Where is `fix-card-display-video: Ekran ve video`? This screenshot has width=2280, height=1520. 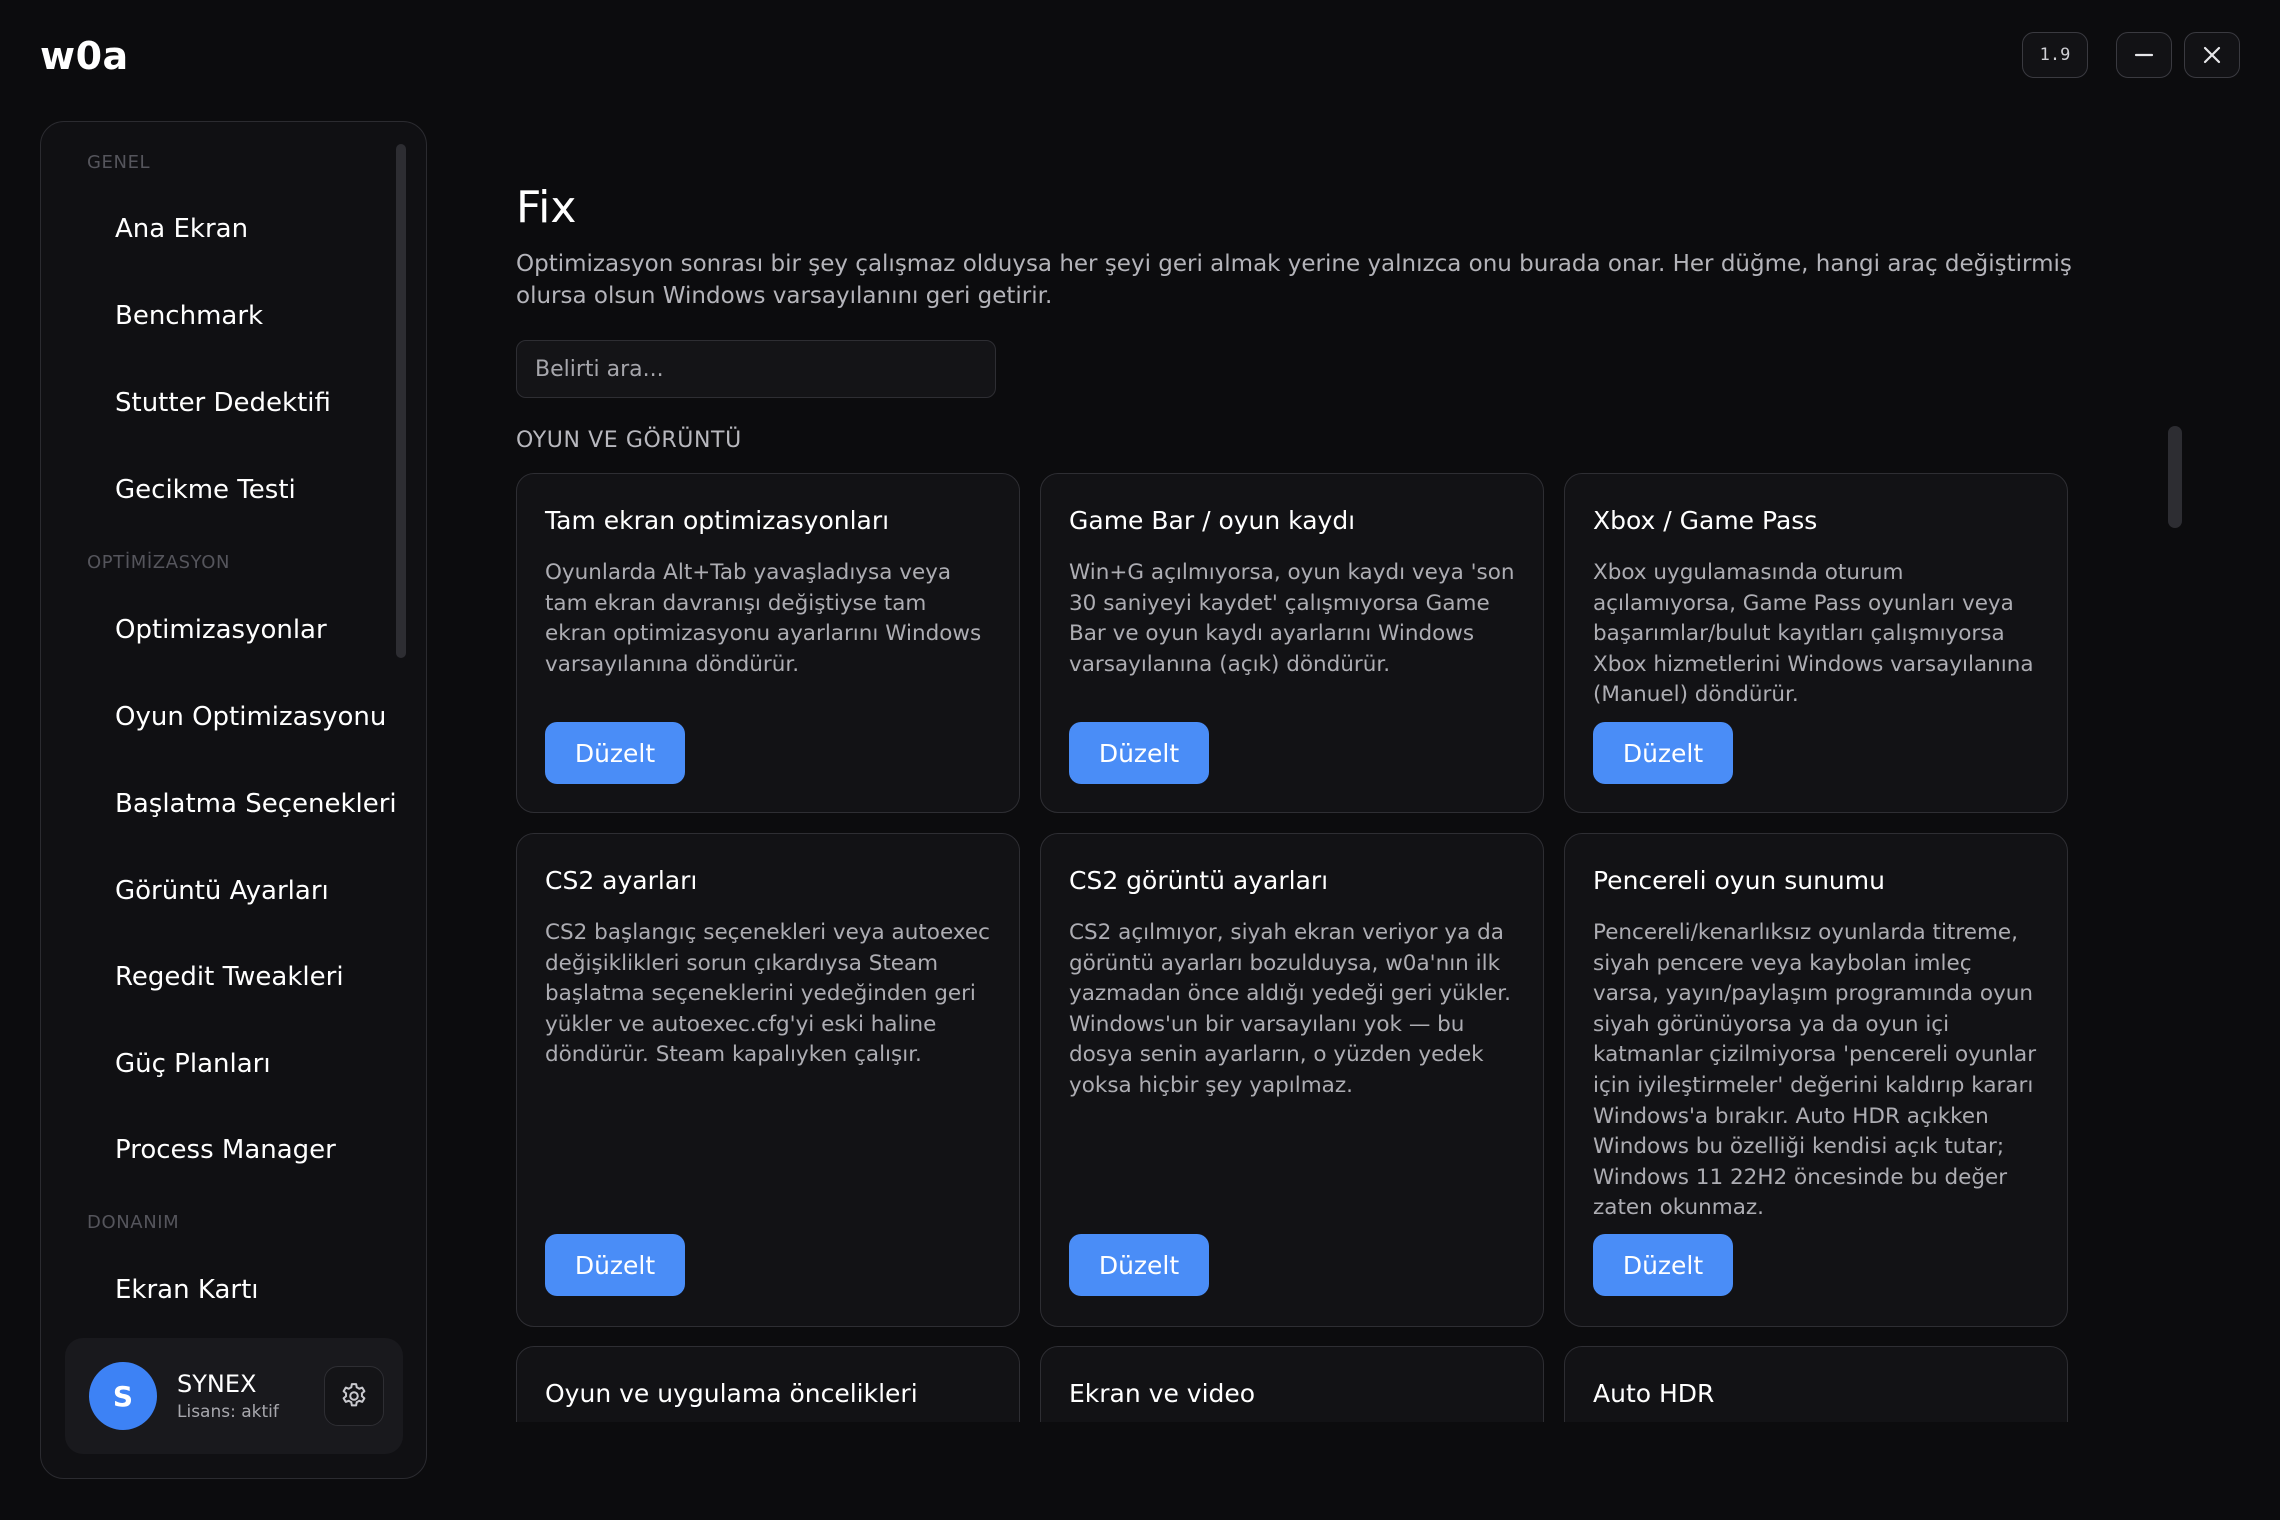 fix-card-display-video: Ekran ve video is located at coordinates (1292, 1384).